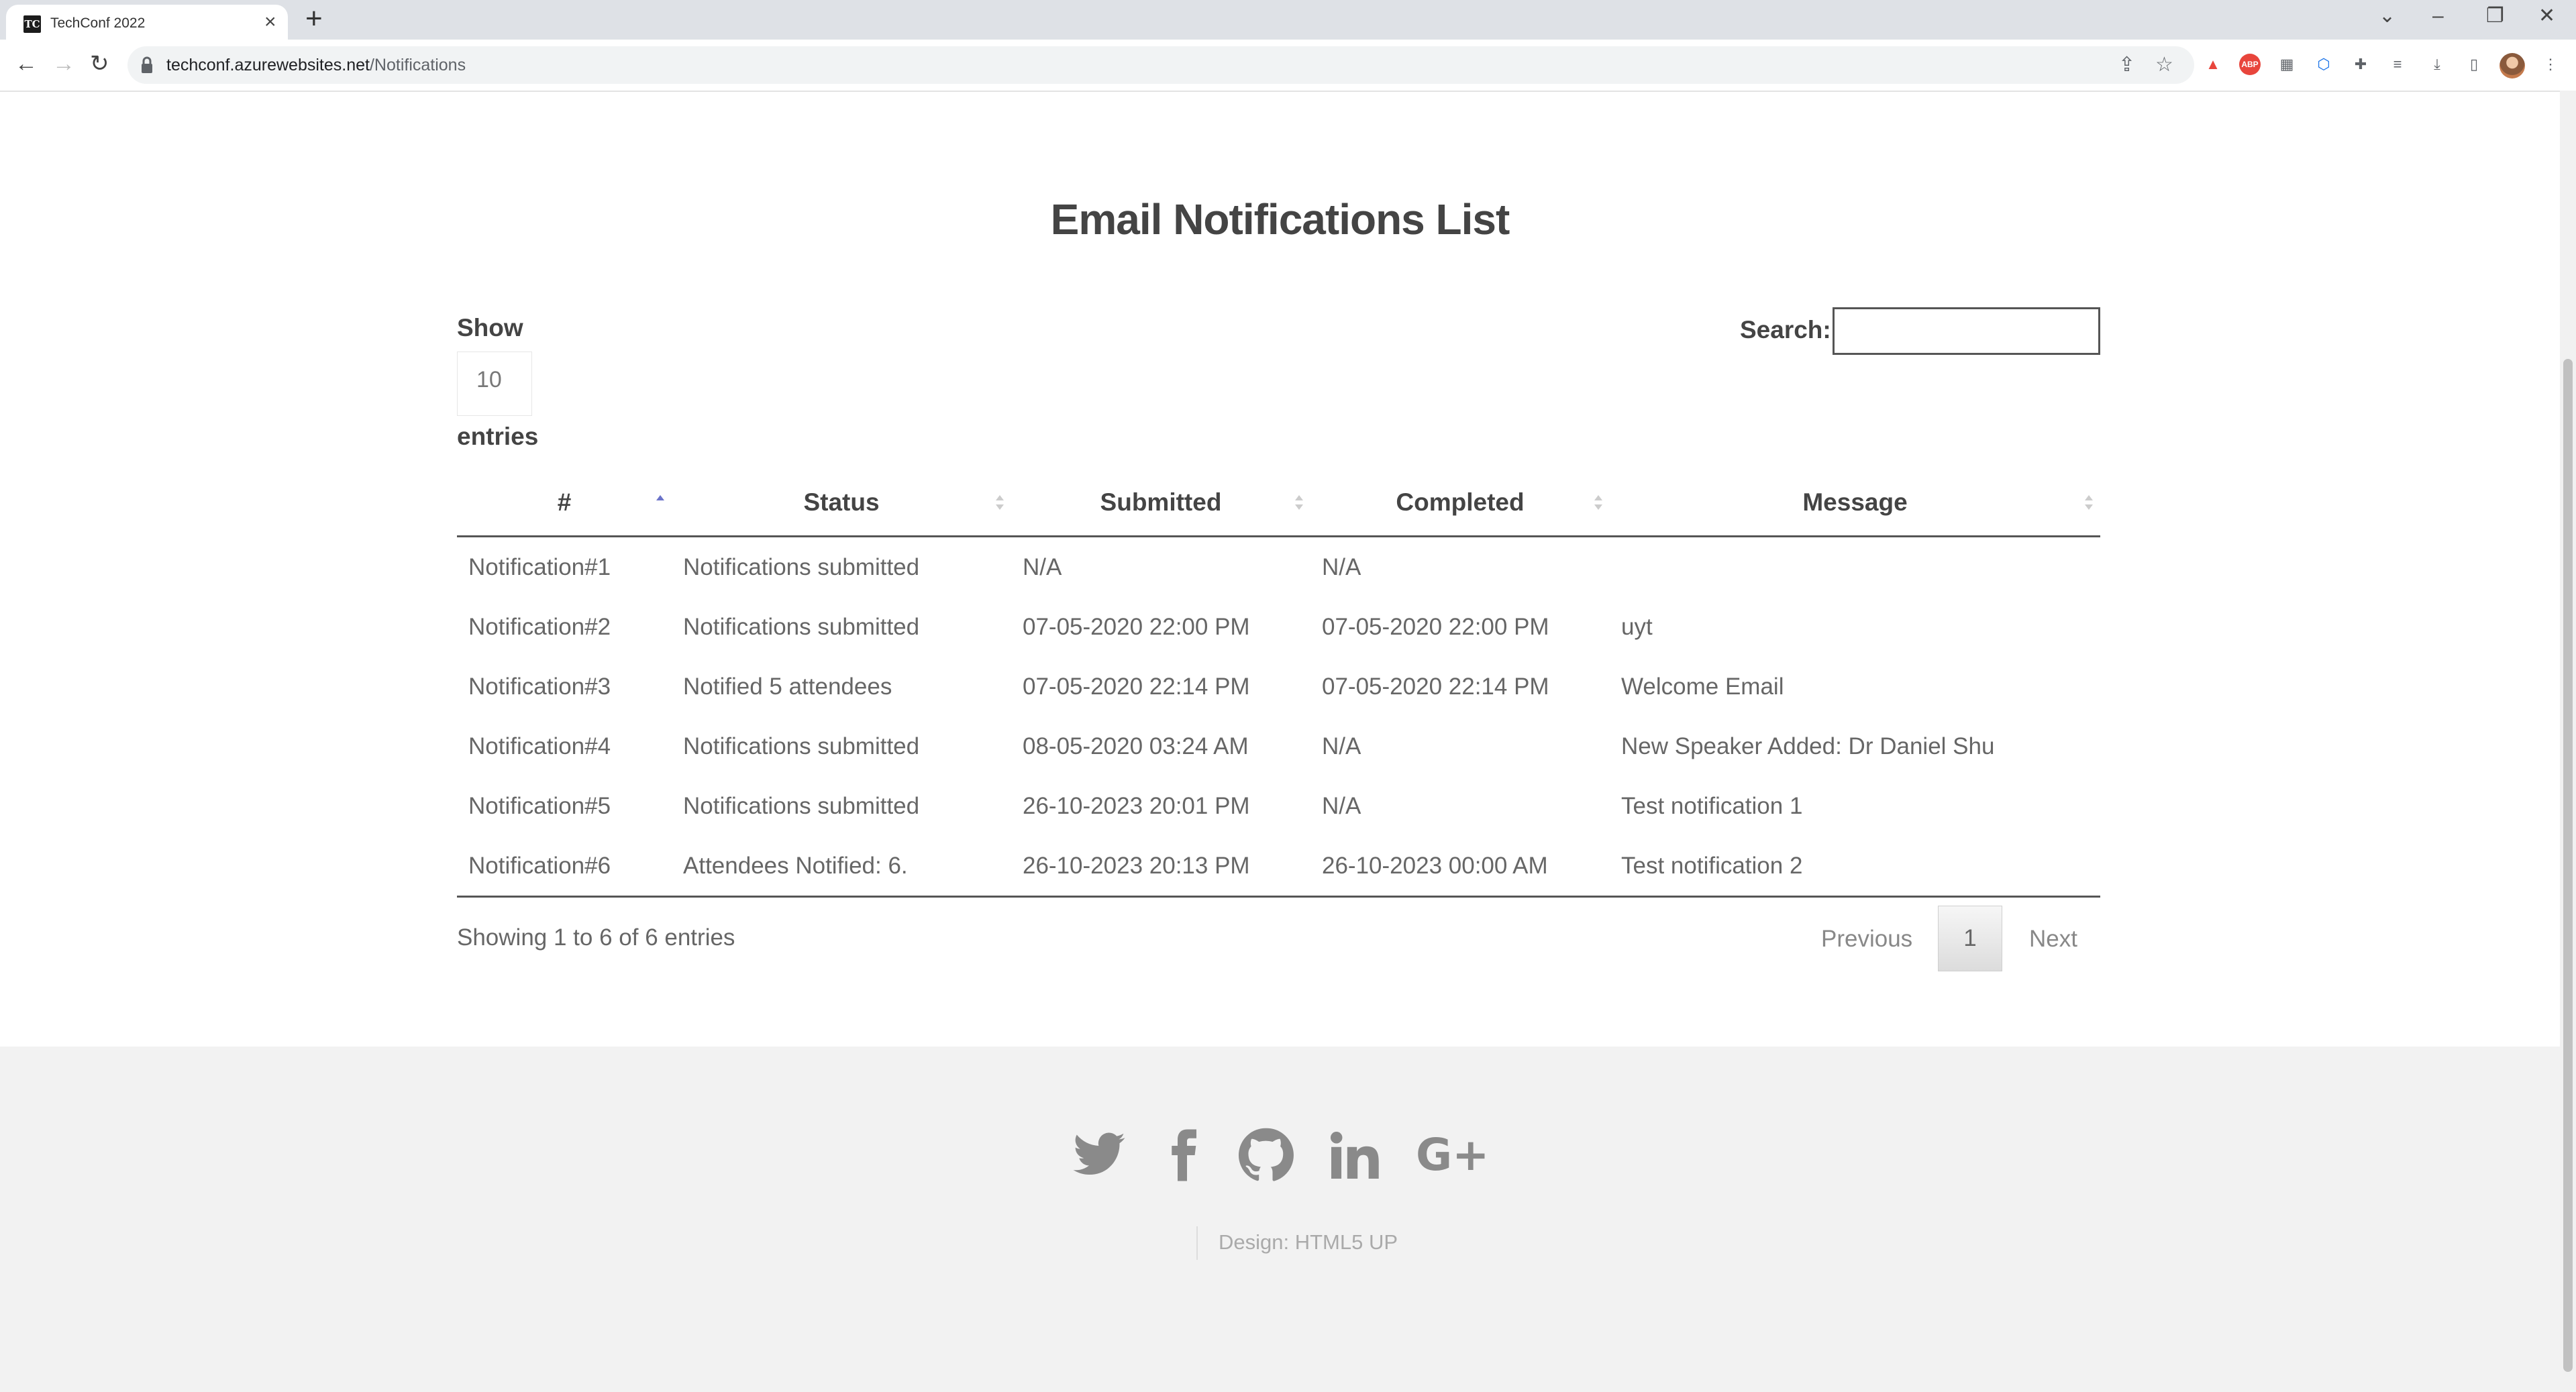  I want to click on cell-id: Notification#4, so click(539, 746).